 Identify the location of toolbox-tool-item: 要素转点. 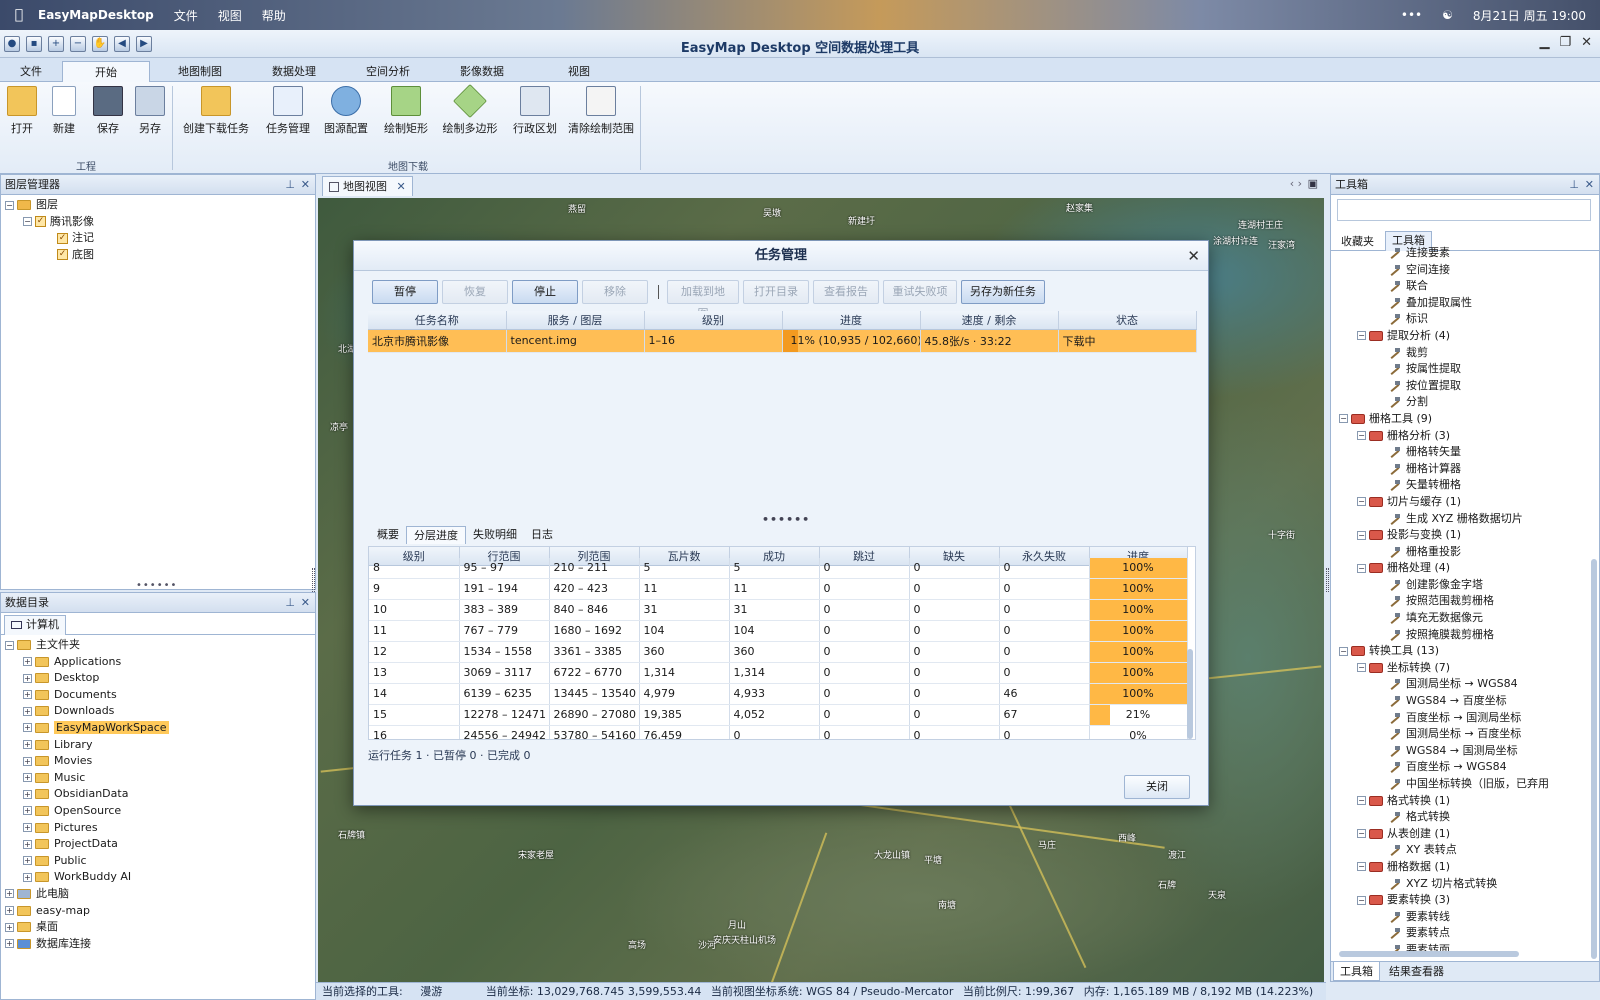
(1459, 933).